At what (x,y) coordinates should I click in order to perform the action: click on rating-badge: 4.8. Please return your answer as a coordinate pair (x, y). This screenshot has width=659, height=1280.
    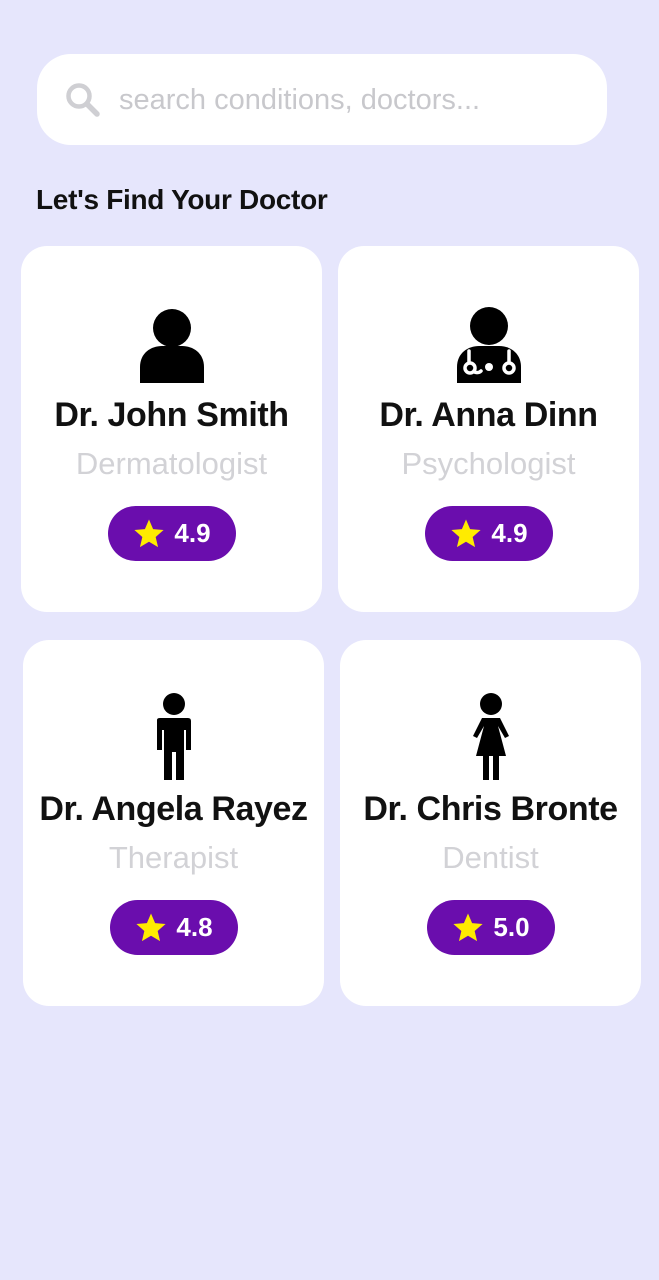
    Looking at the image, I should click on (173, 927).